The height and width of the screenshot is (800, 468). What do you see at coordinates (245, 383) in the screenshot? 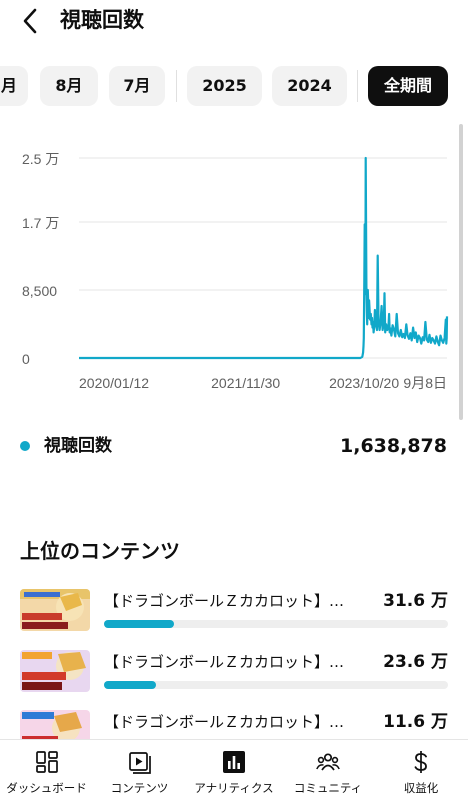
I see `x-tick-label: 2021/11/30` at bounding box center [245, 383].